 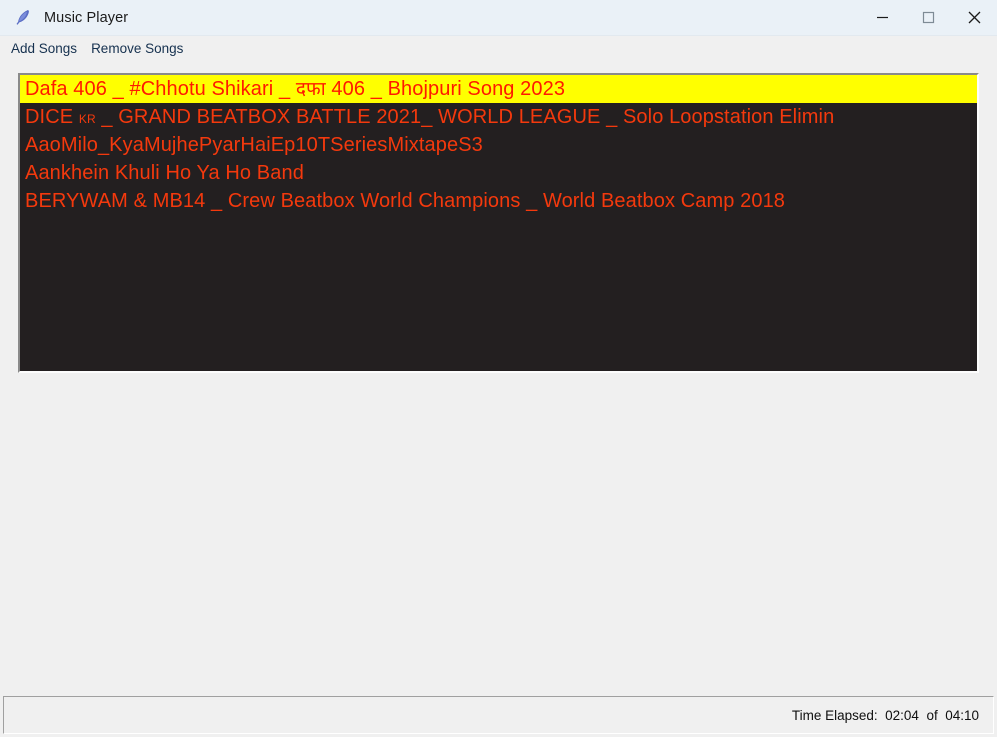 What do you see at coordinates (137, 48) in the screenshot?
I see `menu-remove-songs: Remove Songs` at bounding box center [137, 48].